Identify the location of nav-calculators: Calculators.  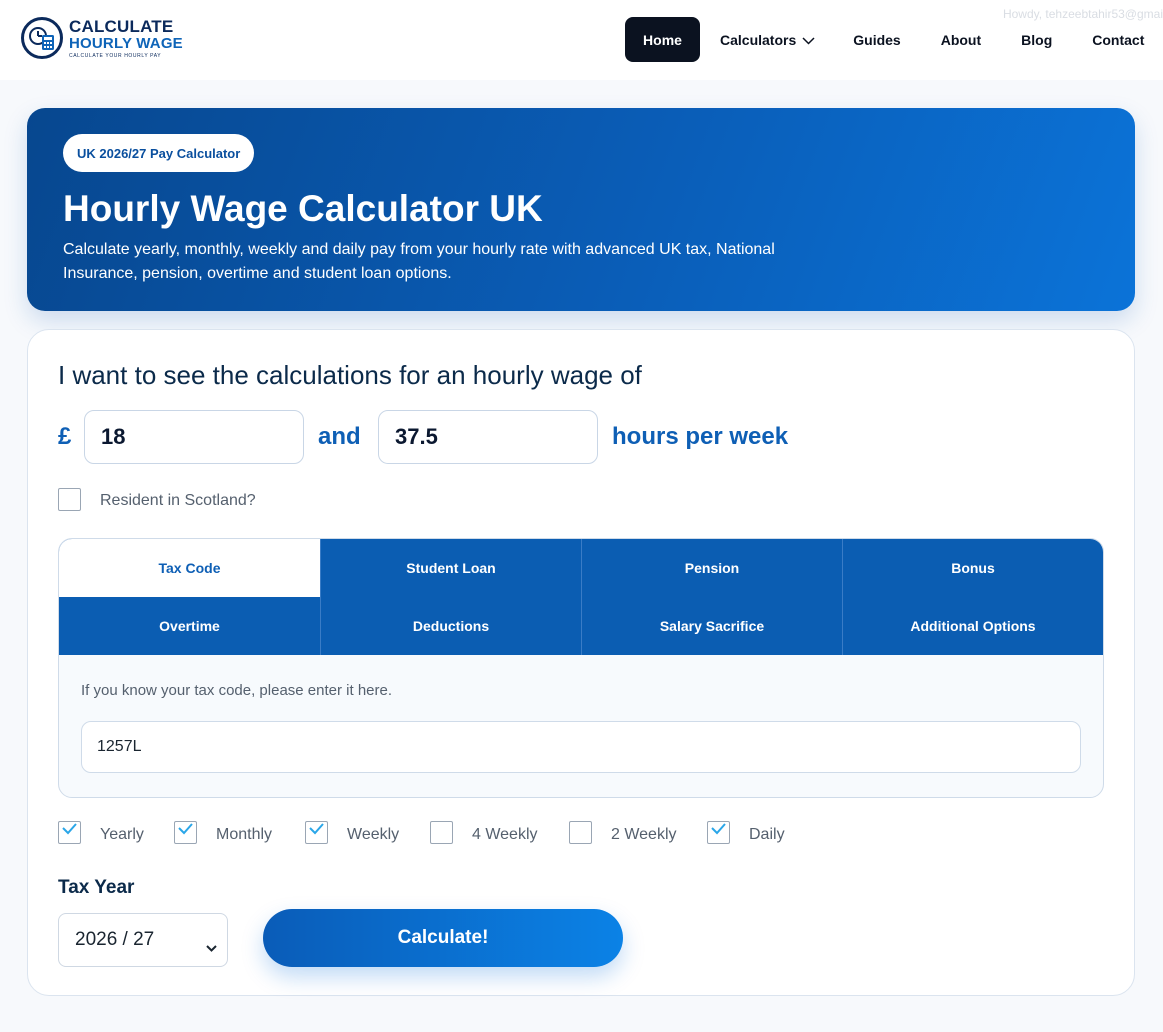
(767, 39).